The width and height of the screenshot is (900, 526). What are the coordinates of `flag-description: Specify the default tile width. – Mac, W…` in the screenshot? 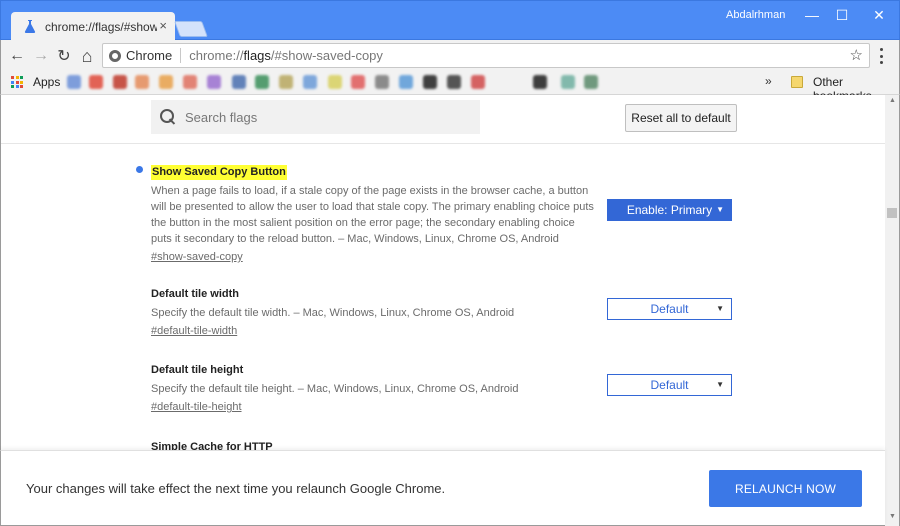 It's located at (333, 313).